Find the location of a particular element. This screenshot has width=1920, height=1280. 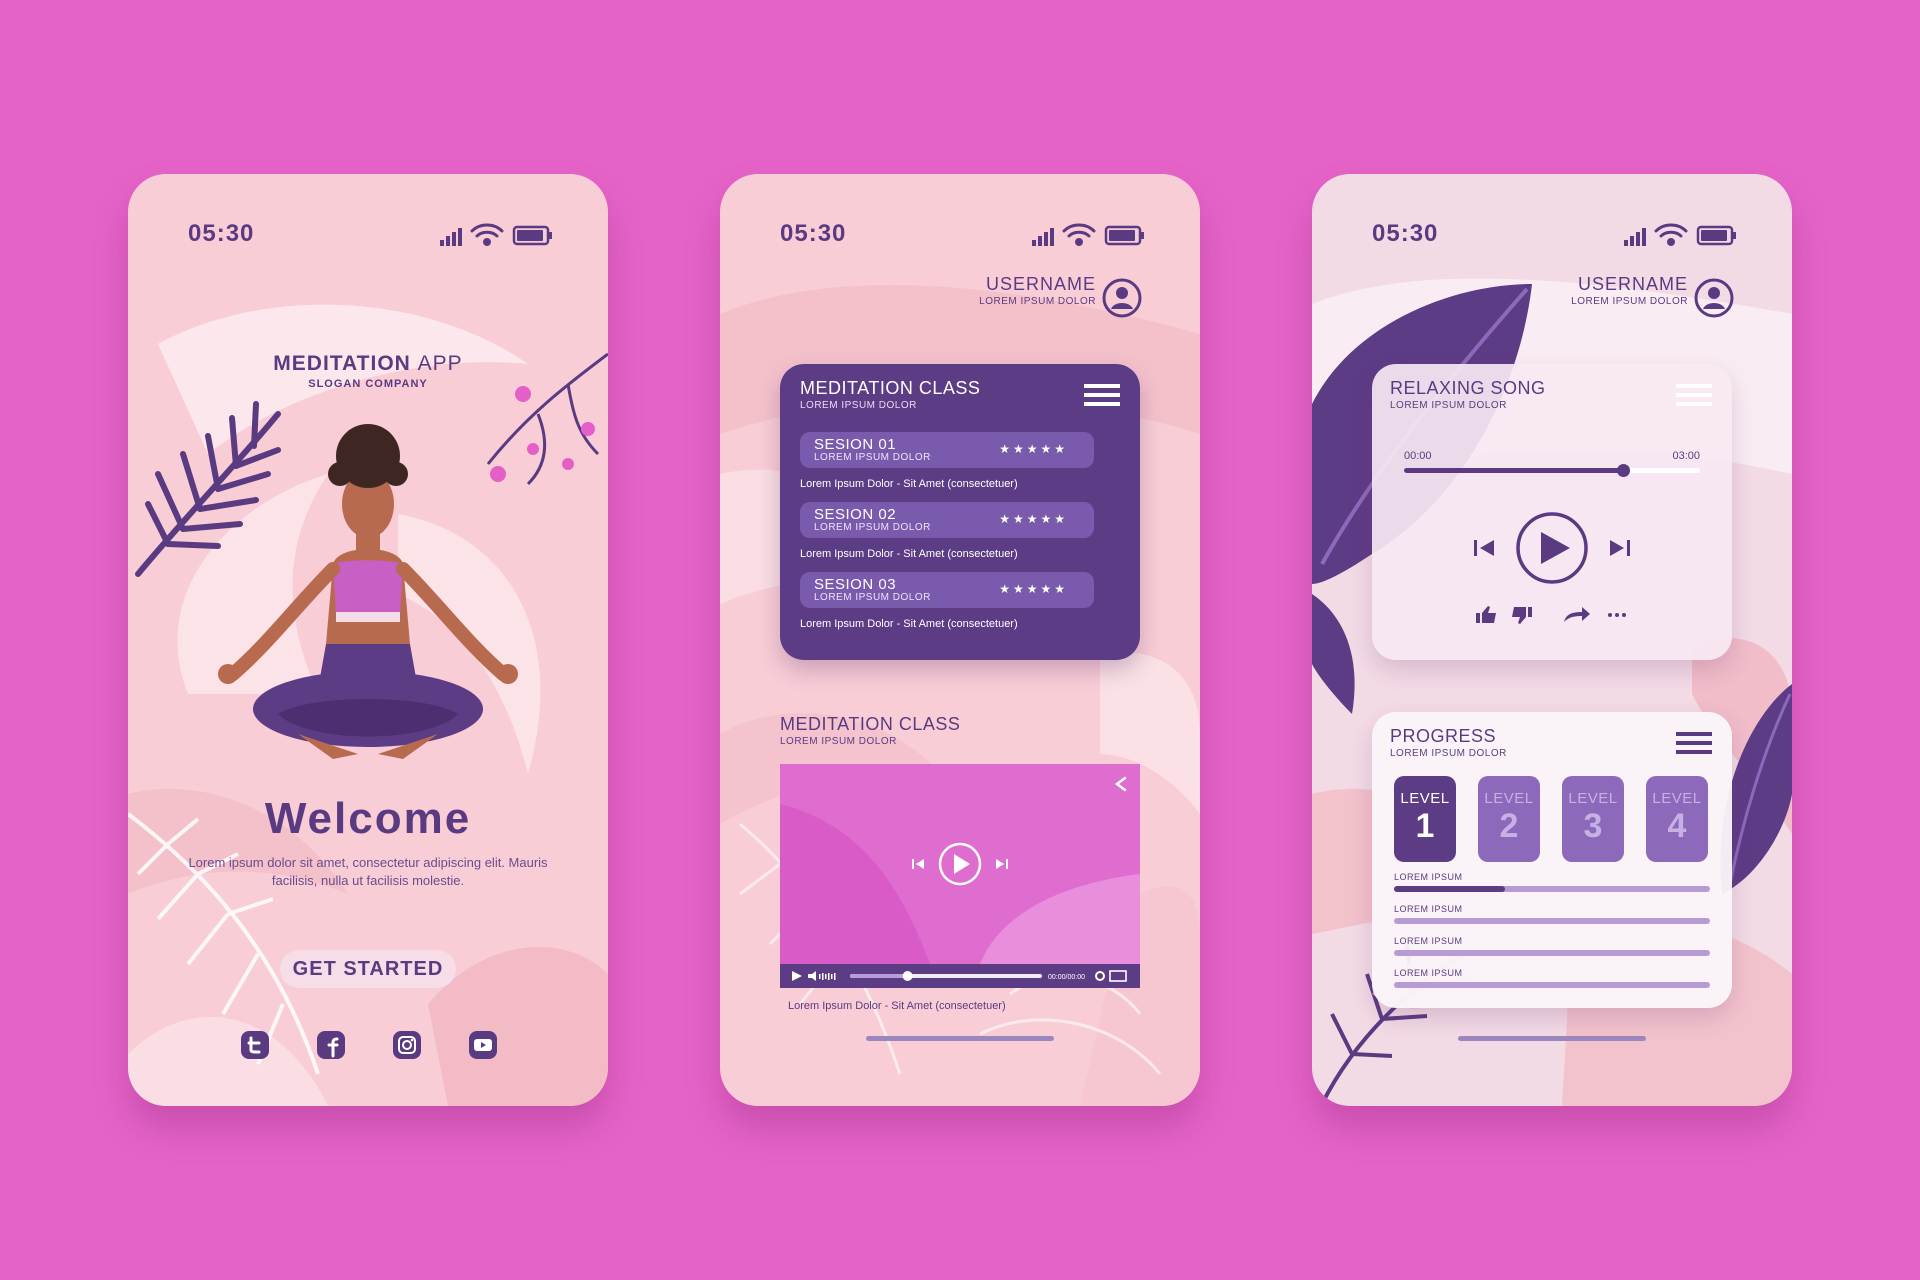

song-seek-fill is located at coordinates (1514, 470).